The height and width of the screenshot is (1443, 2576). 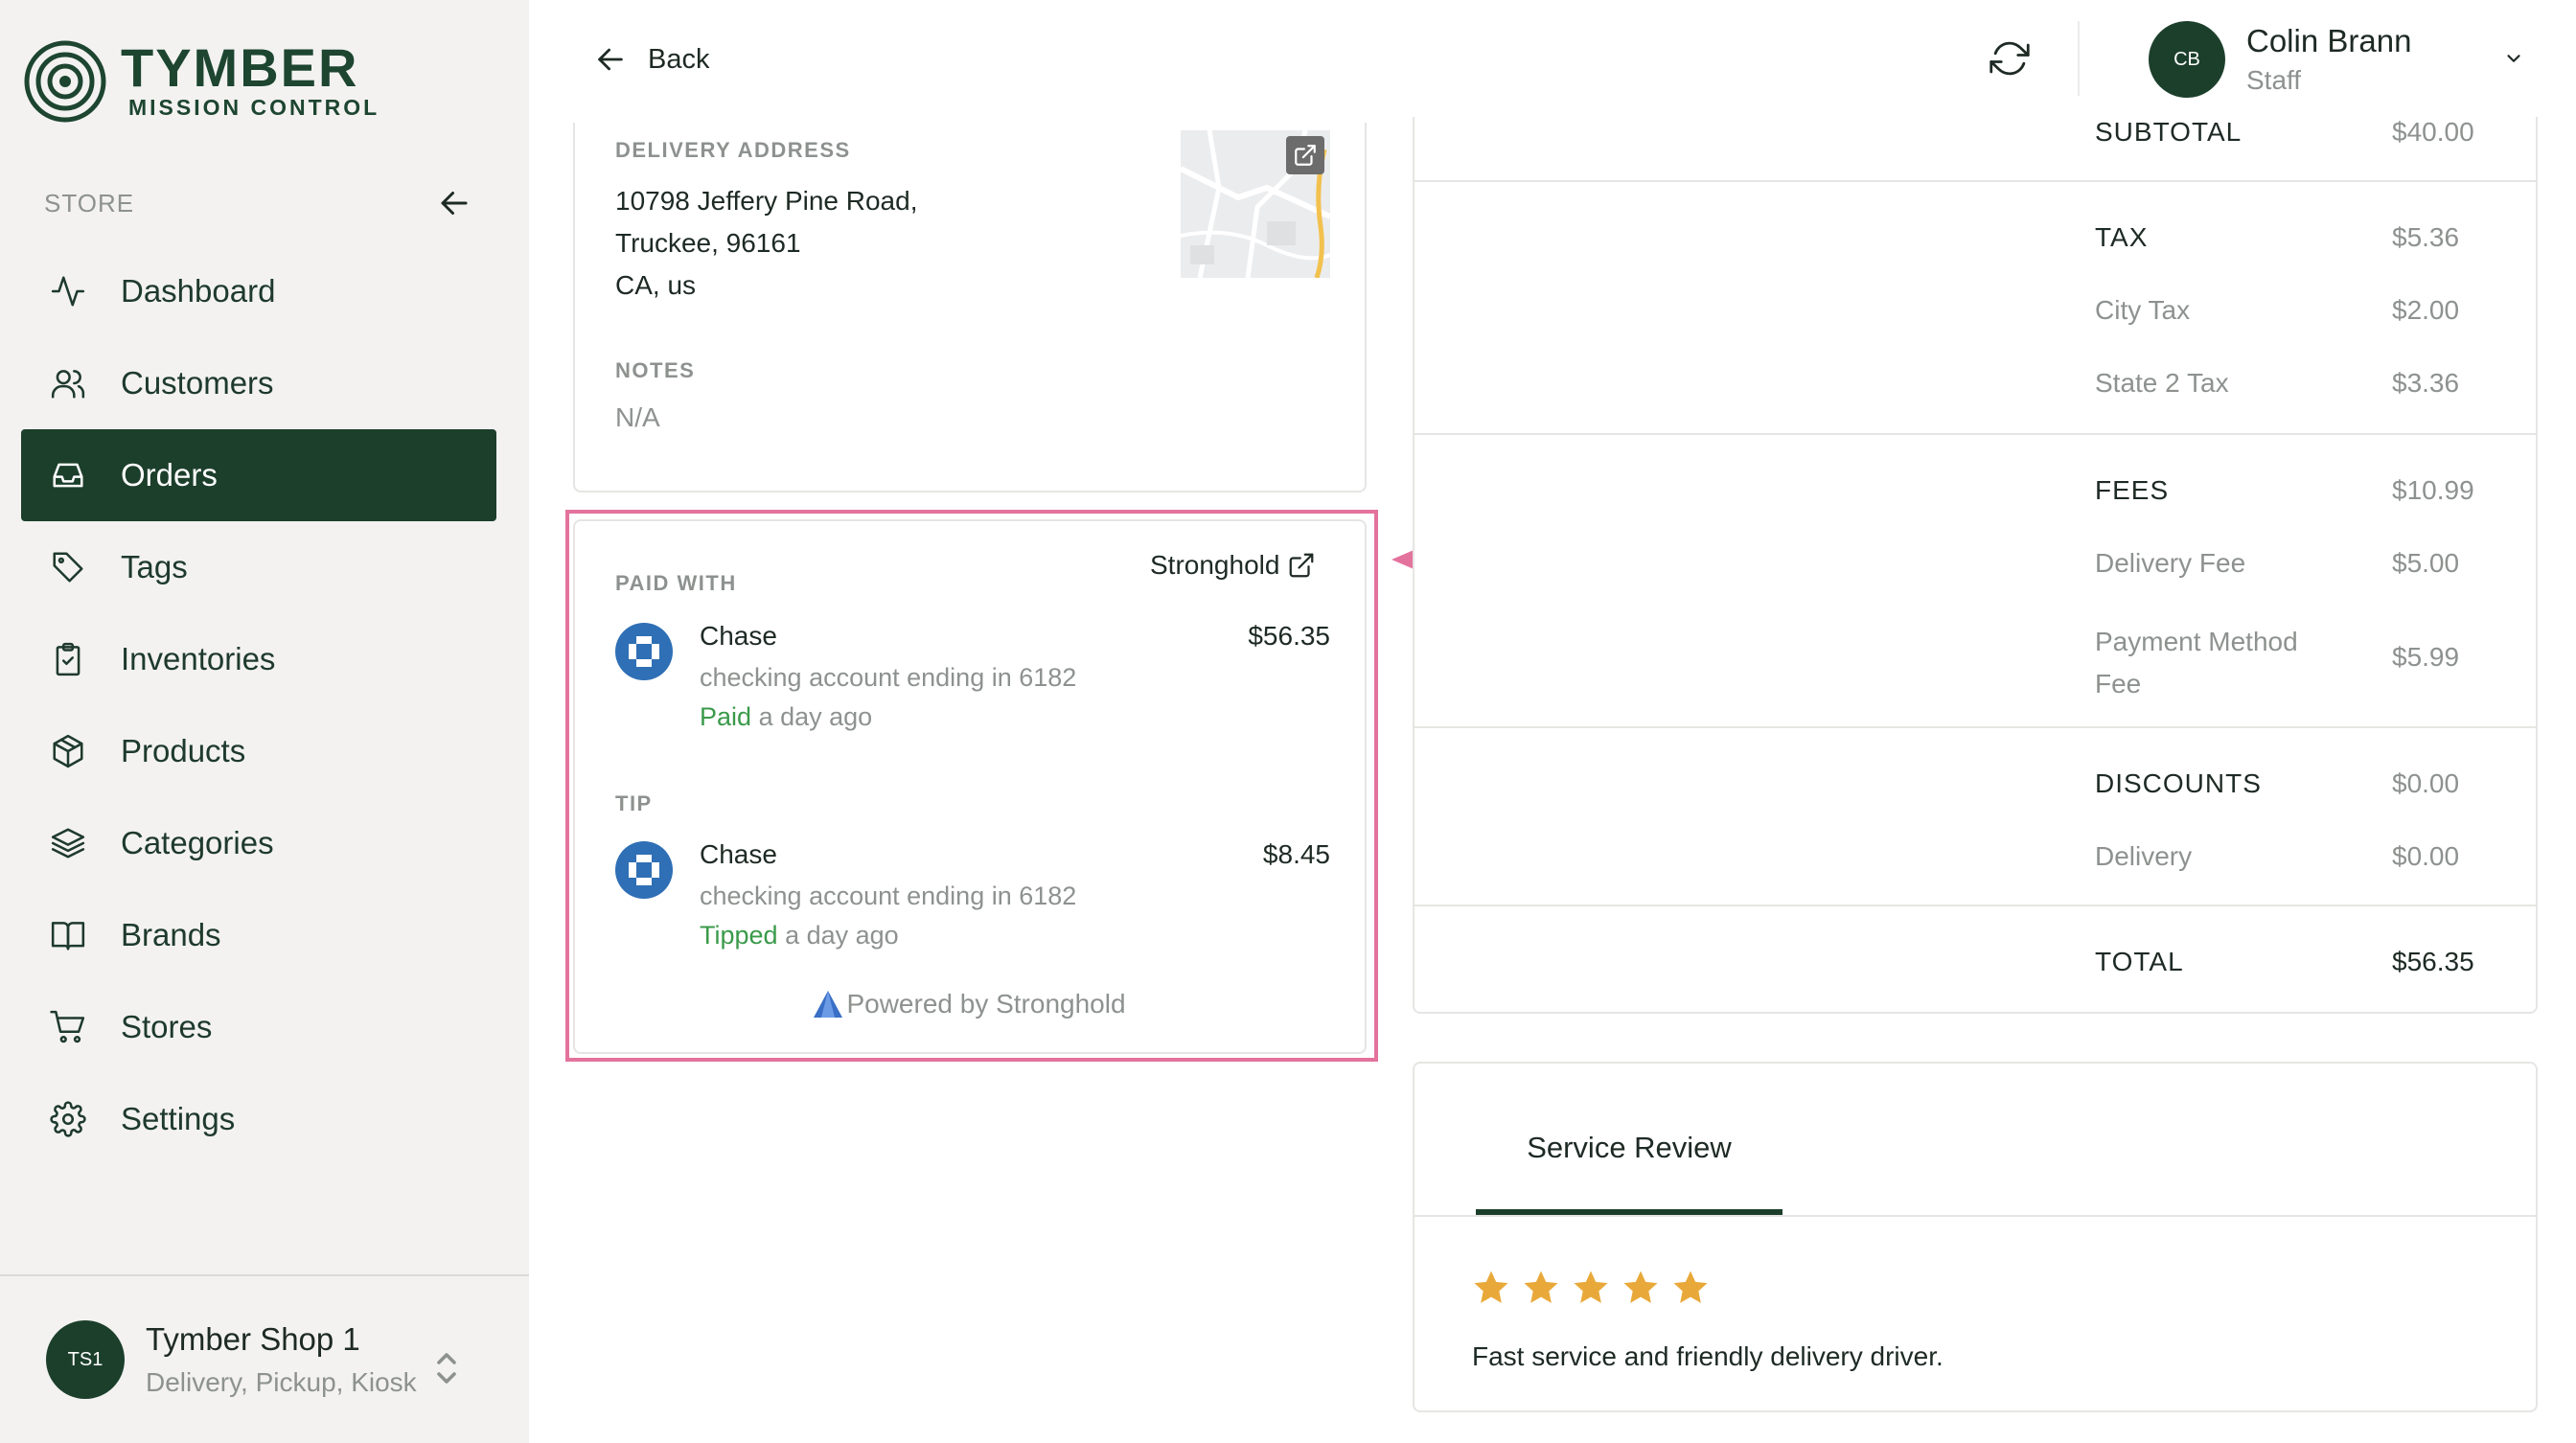 I want to click on star-rating, so click(x=1596, y=1288).